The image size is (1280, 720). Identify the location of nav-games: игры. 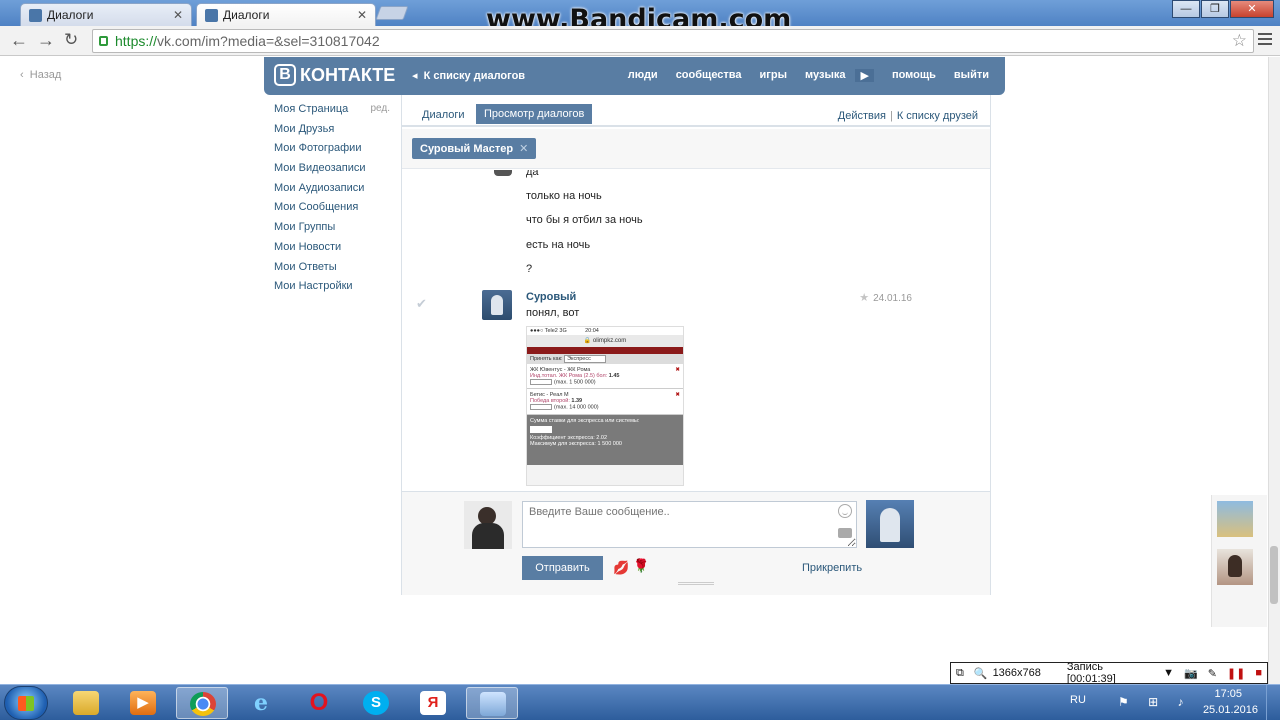
(773, 75).